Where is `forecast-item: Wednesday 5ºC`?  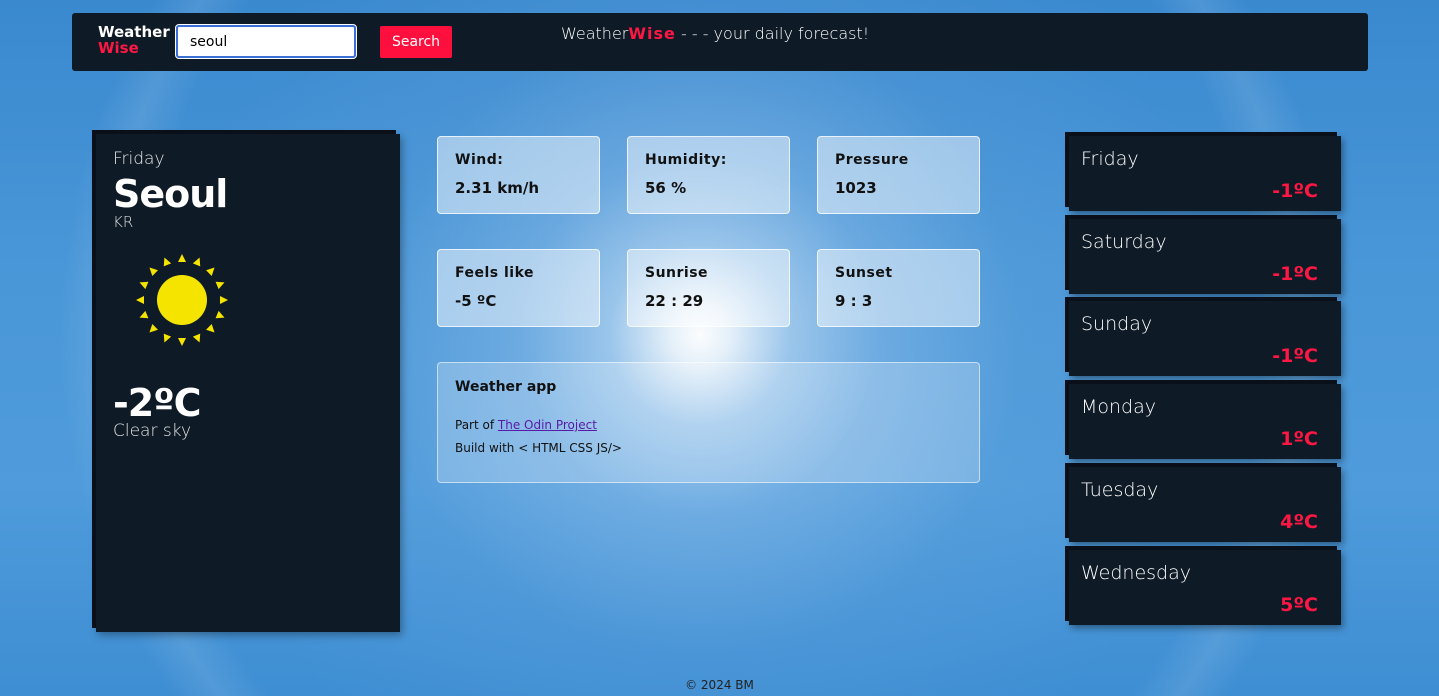
forecast-item: Wednesday 5ºC is located at coordinates (1205, 587).